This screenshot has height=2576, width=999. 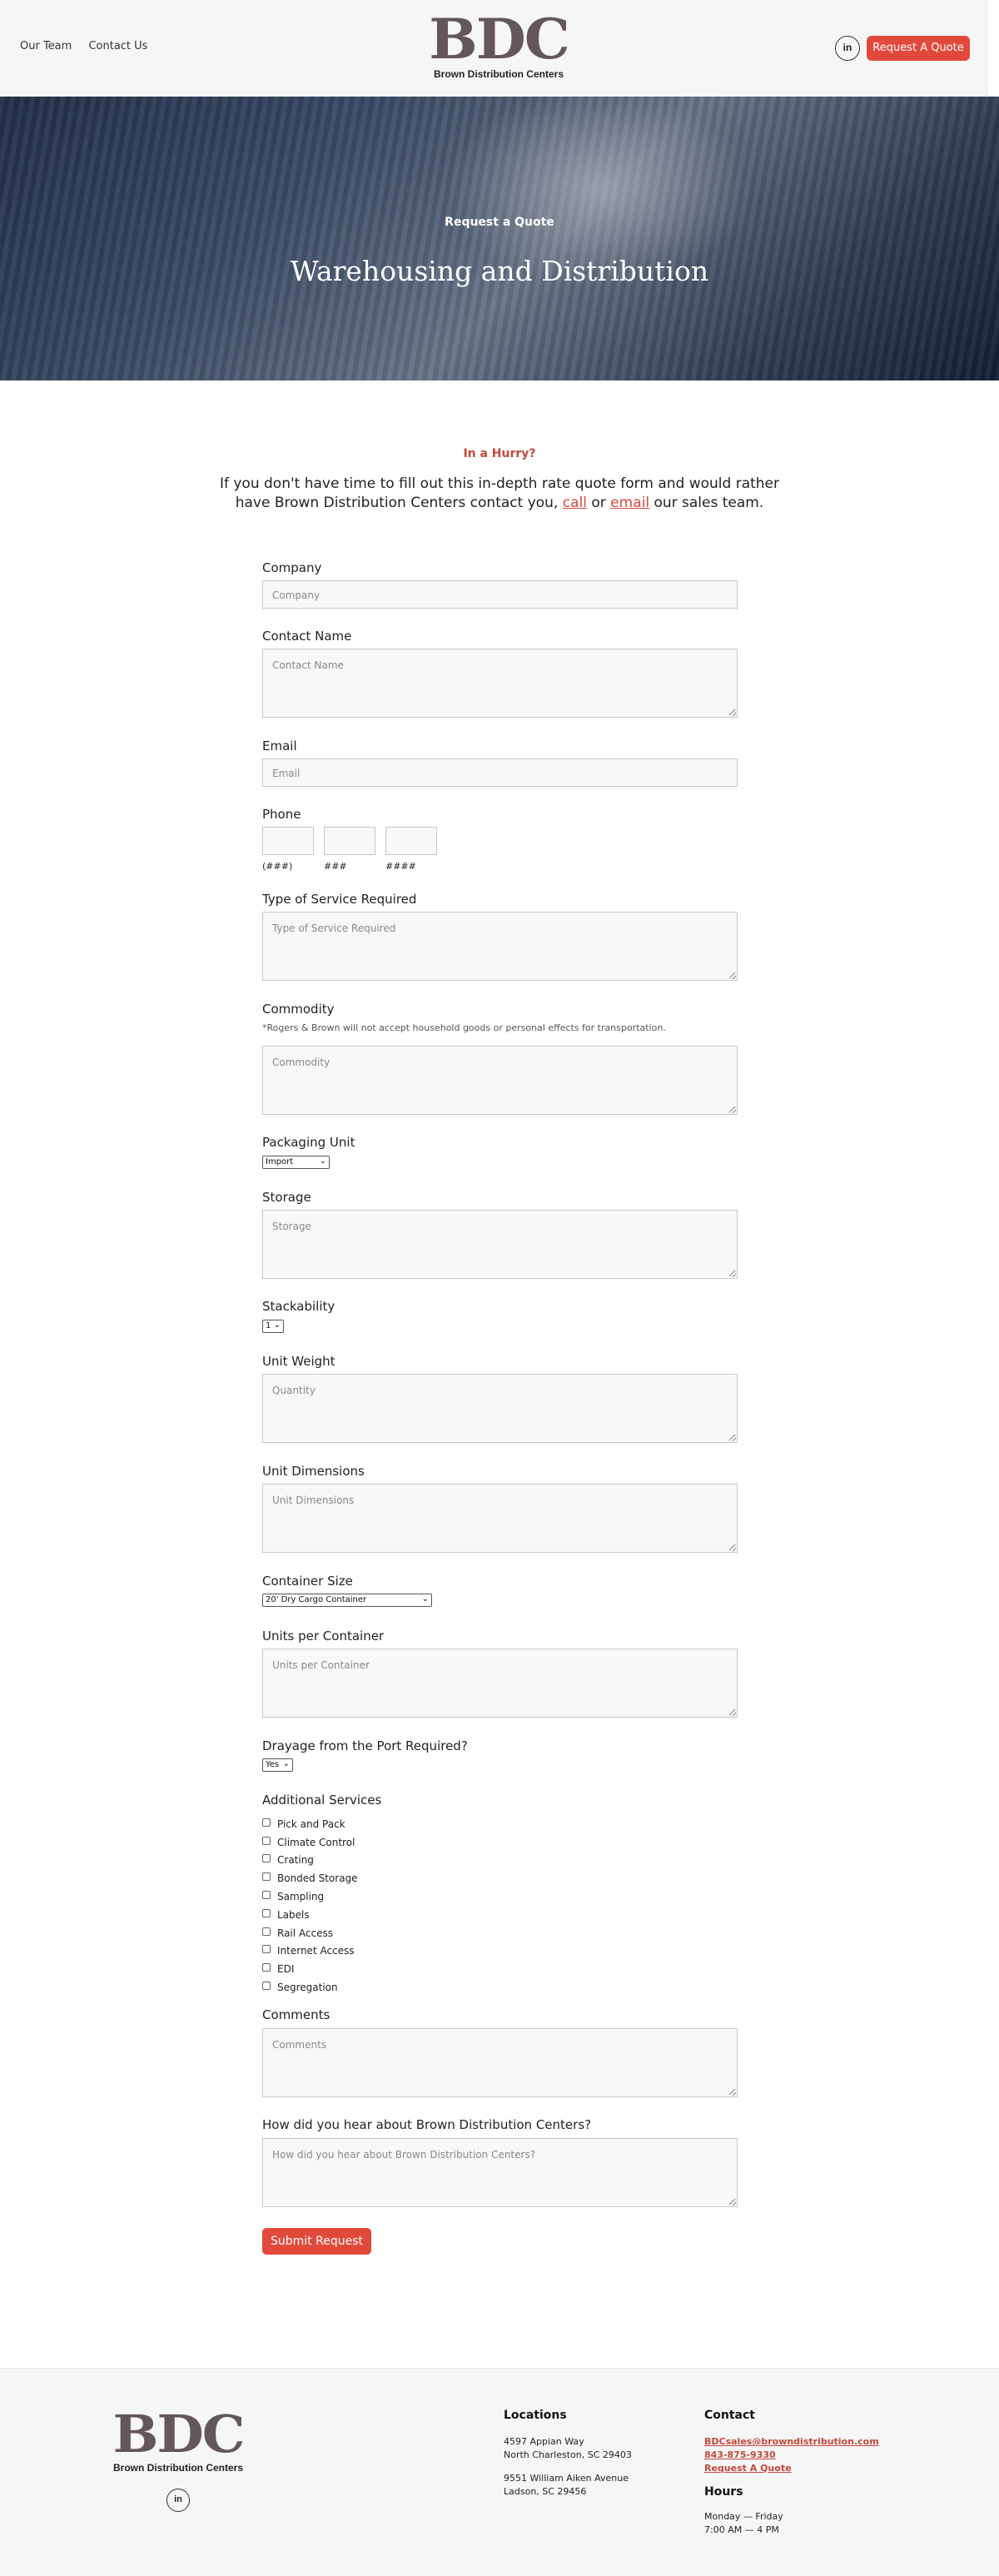 I want to click on hero-eyebrow: Request a Quote, so click(x=499, y=222).